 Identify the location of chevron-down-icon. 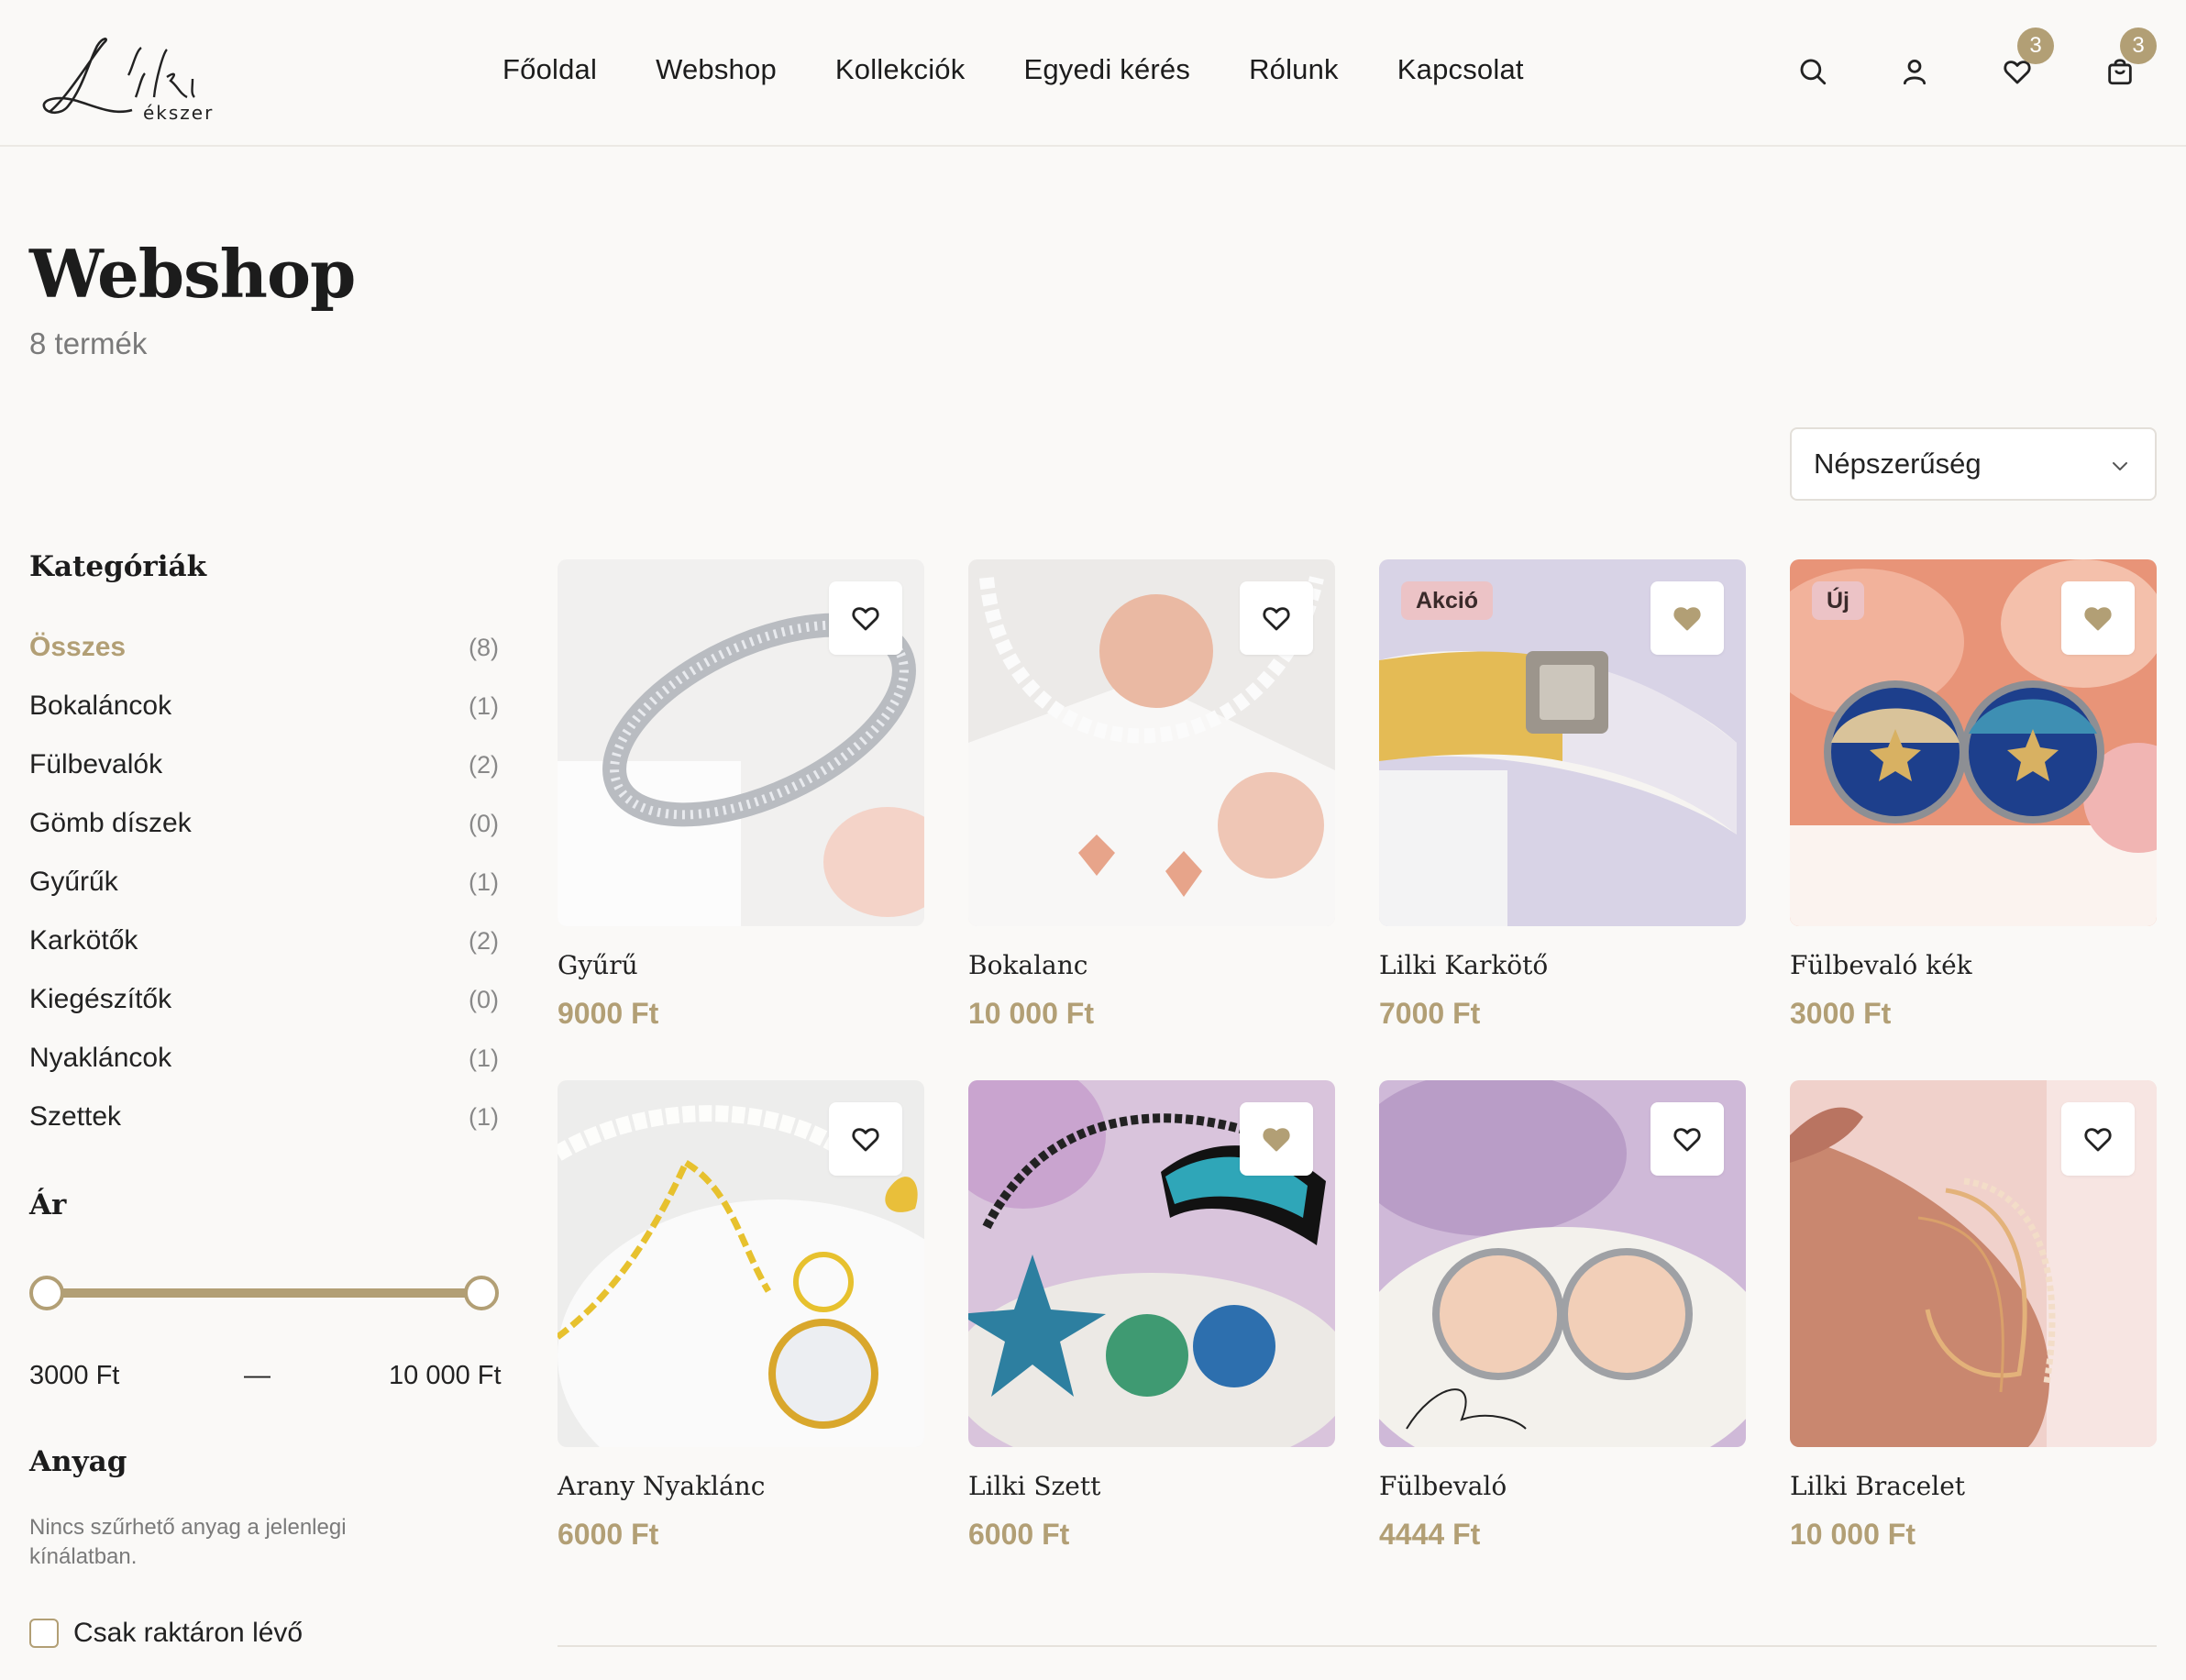
(2120, 466).